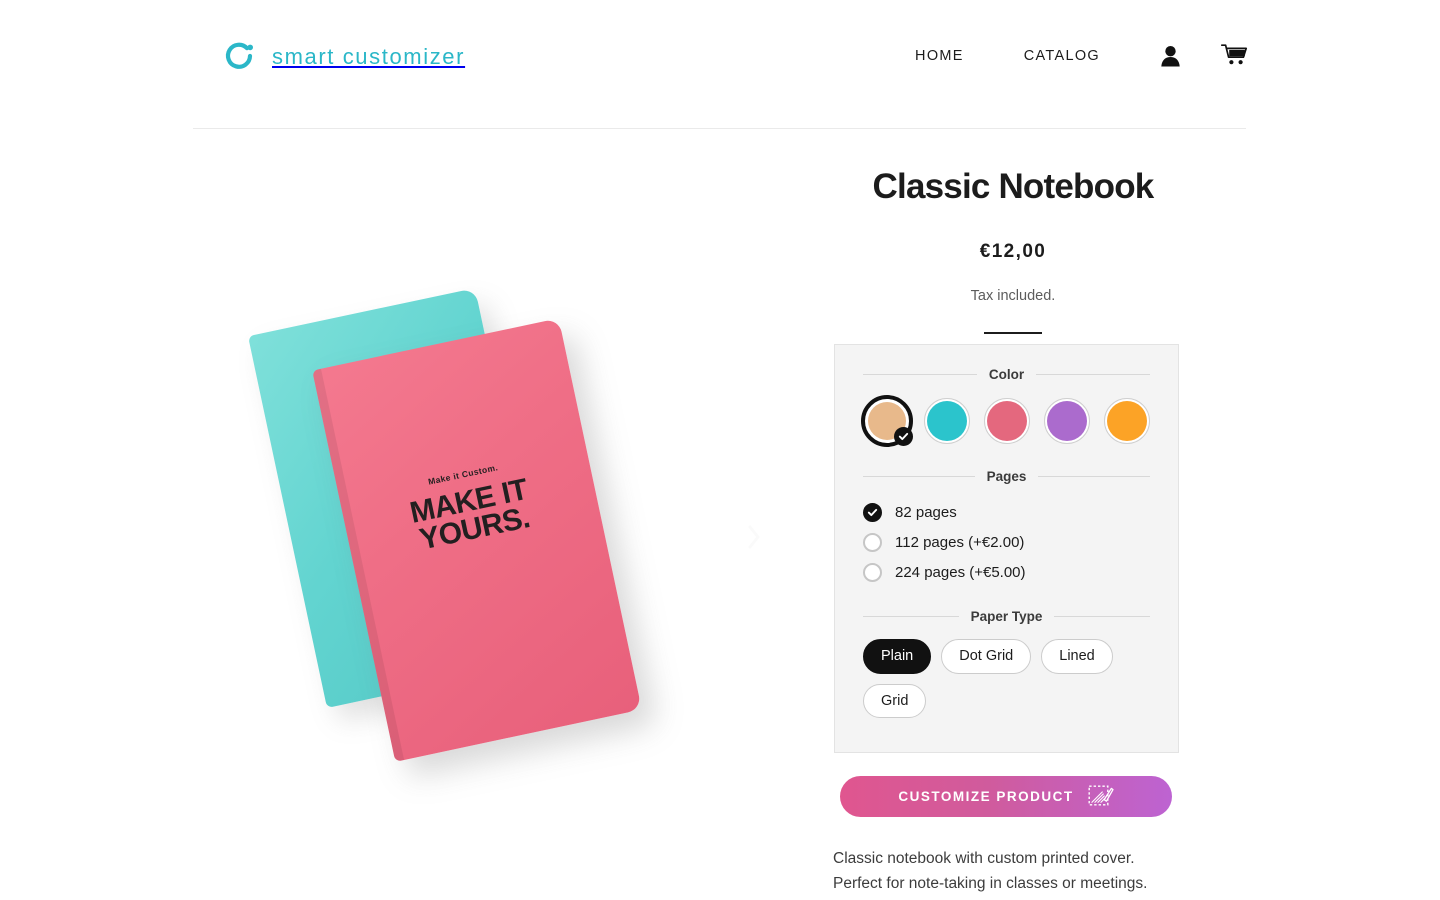 This screenshot has height=900, width=1440. What do you see at coordinates (960, 572) in the screenshot?
I see `pages-option-label: 224 pages (+€5.00)` at bounding box center [960, 572].